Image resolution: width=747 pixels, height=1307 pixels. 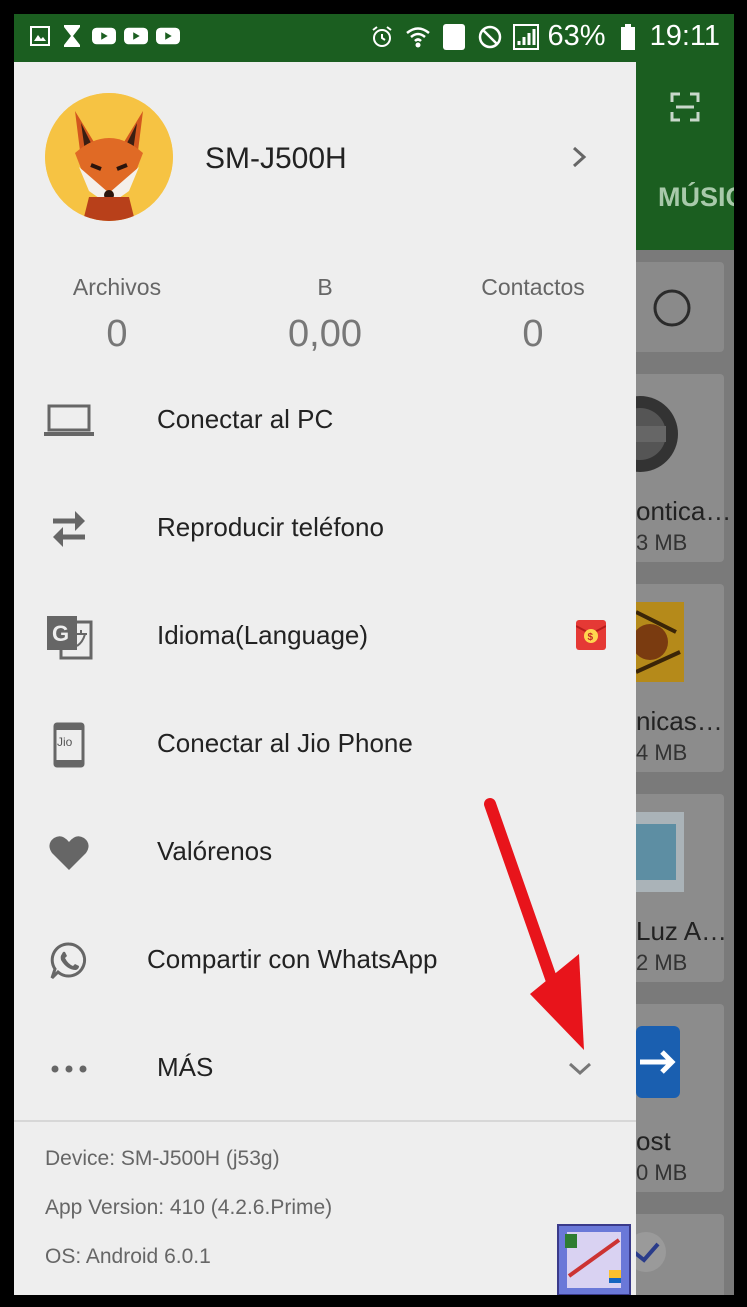 I want to click on avatar, so click(x=109, y=157).